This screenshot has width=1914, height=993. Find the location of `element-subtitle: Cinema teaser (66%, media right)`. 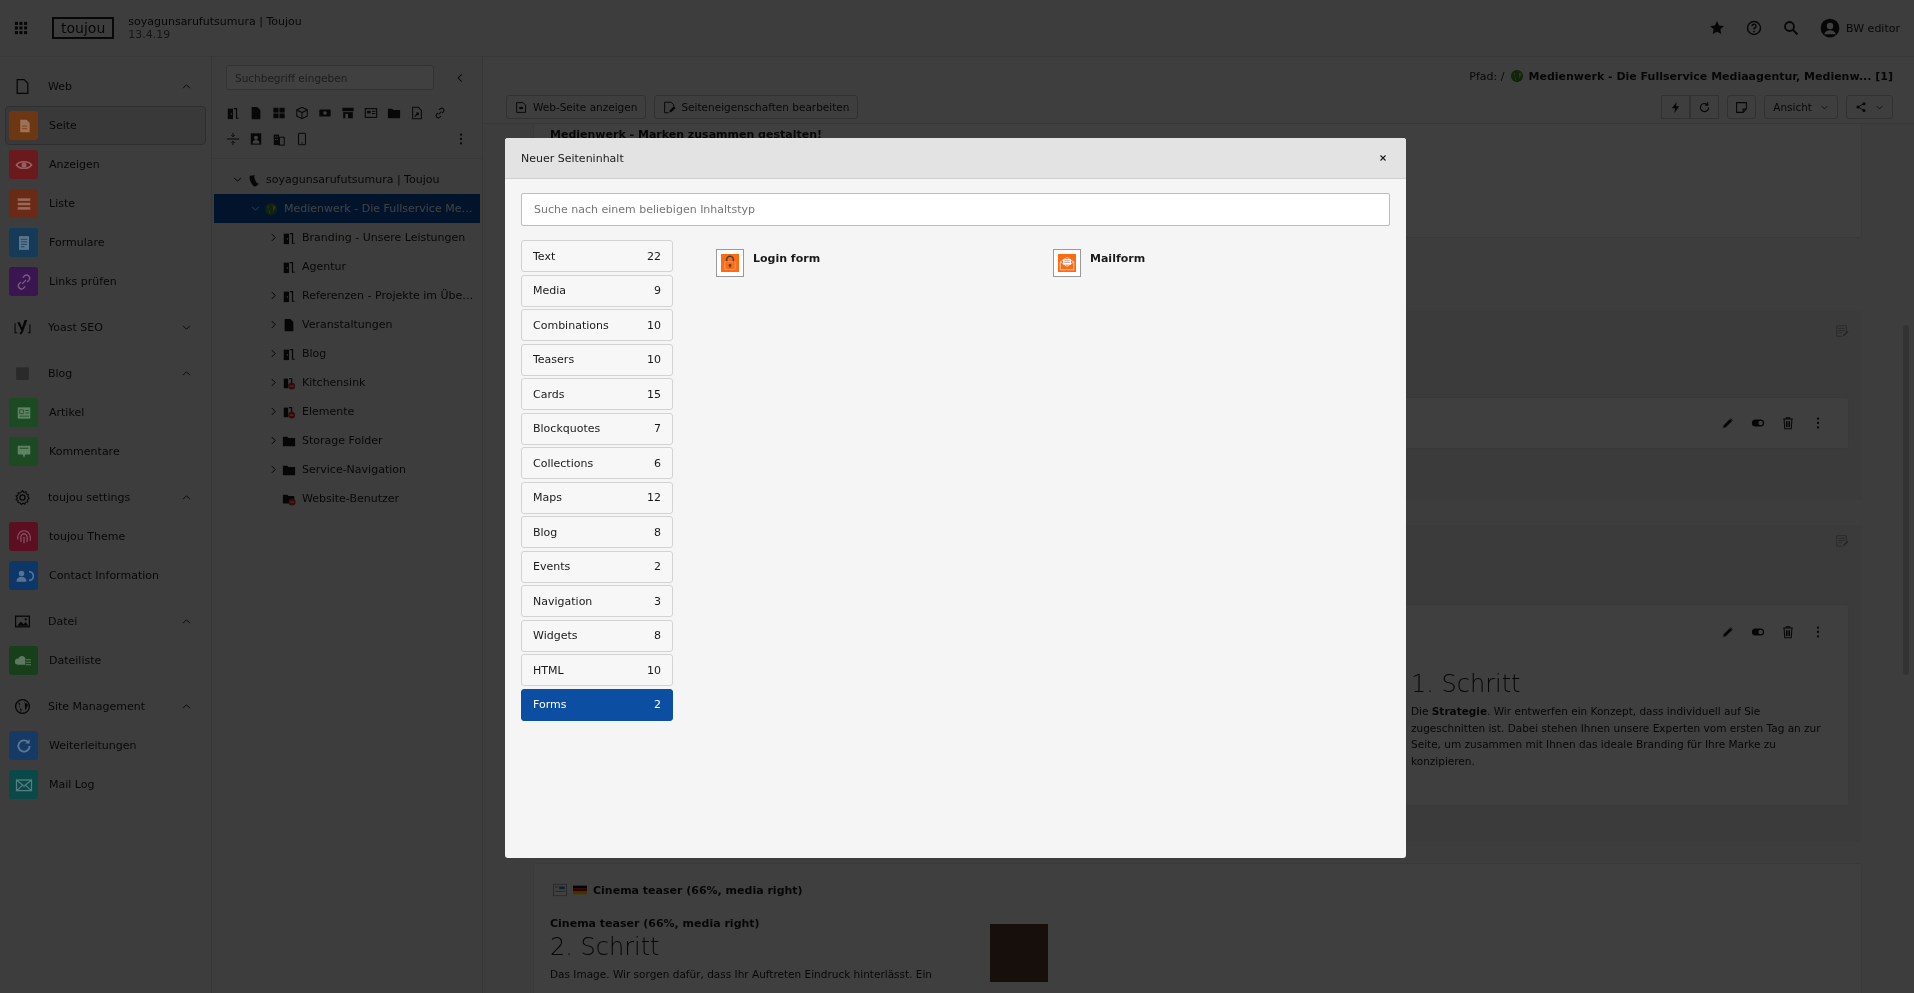

element-subtitle: Cinema teaser (66%, media right) is located at coordinates (655, 924).